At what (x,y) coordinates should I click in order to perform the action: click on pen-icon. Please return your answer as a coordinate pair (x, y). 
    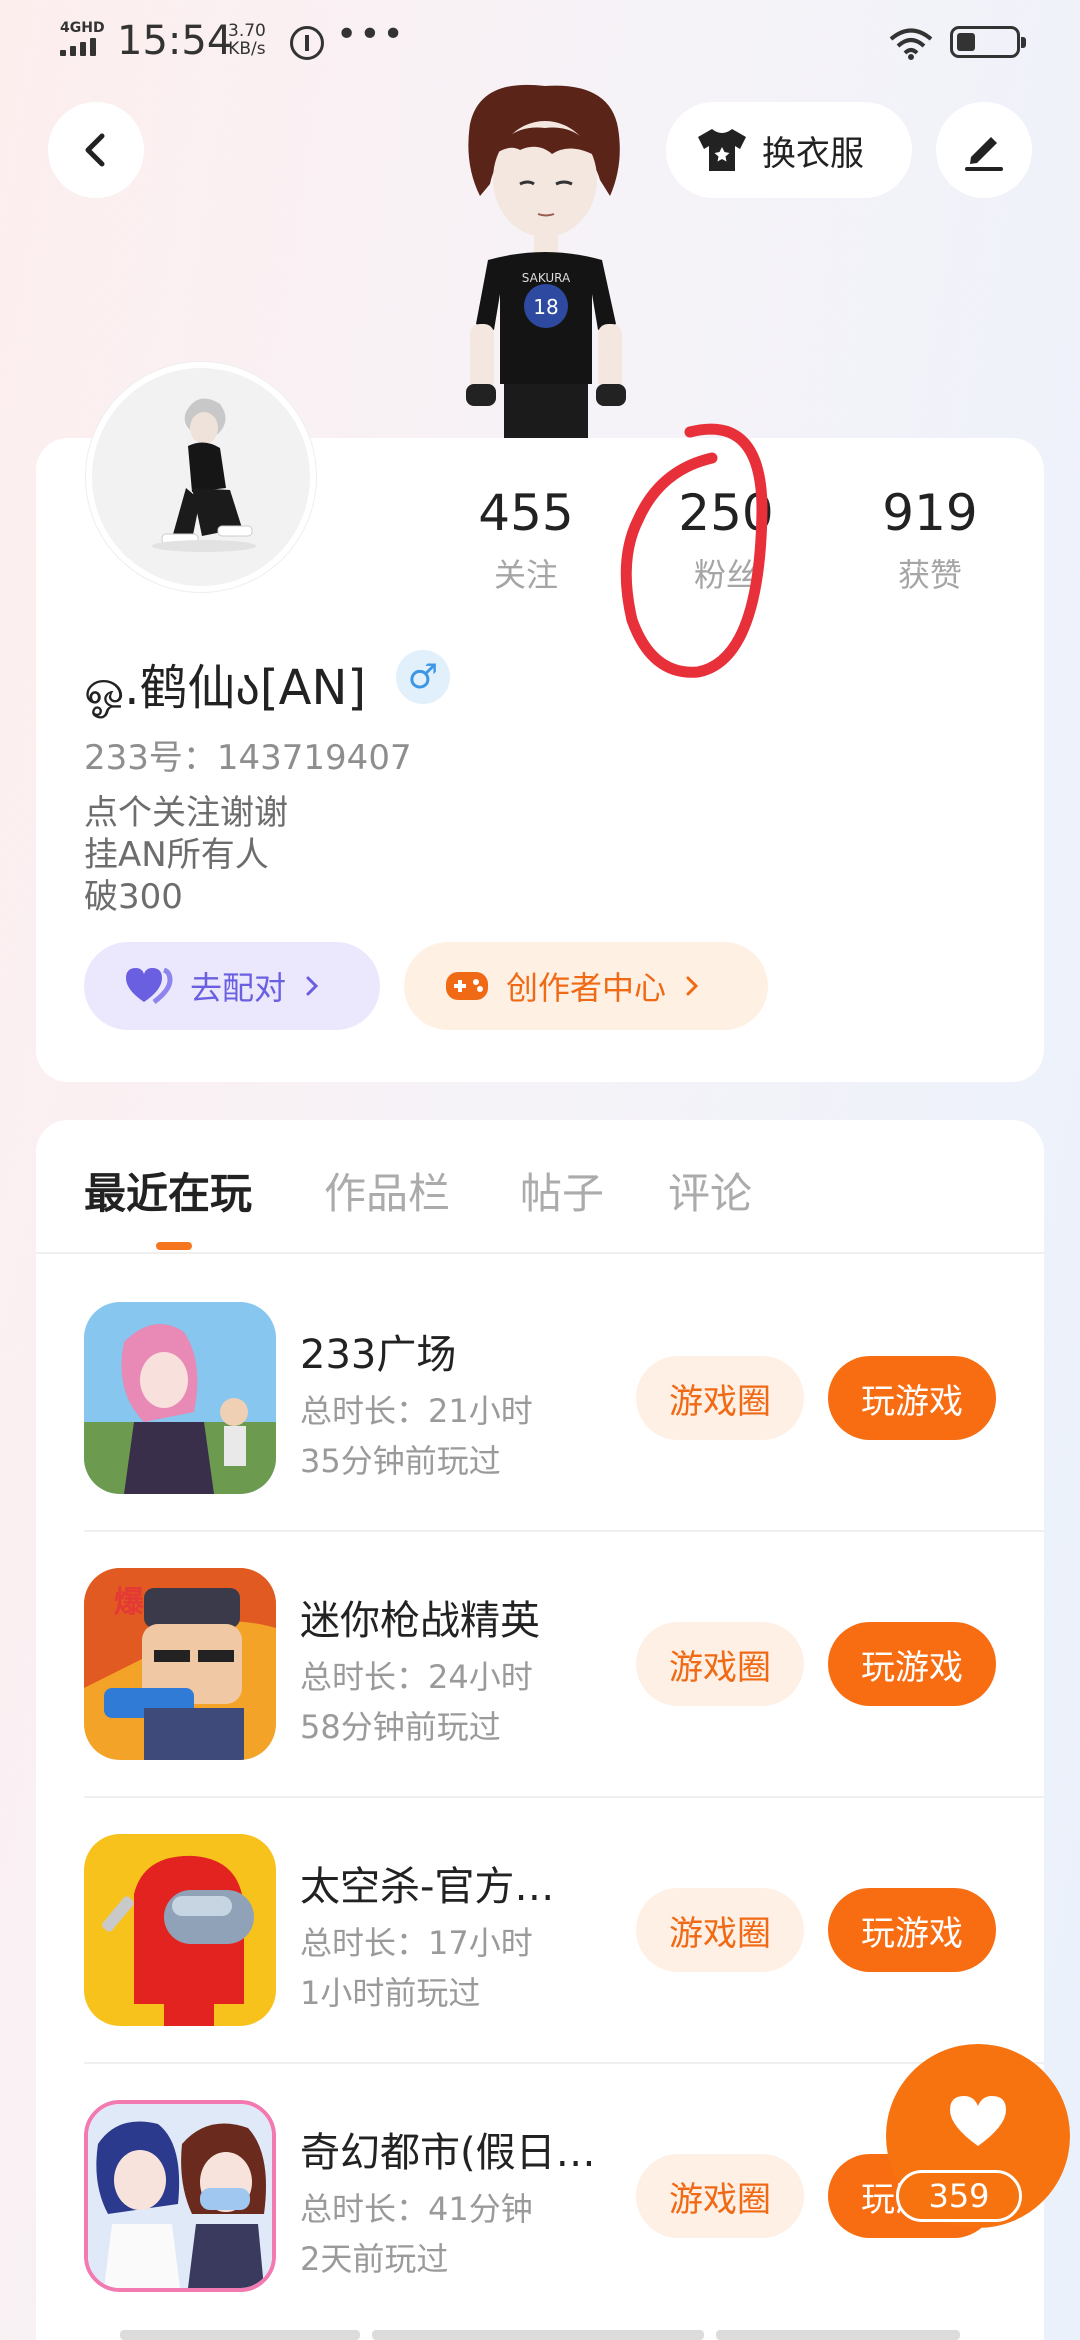
    Looking at the image, I should click on (984, 154).